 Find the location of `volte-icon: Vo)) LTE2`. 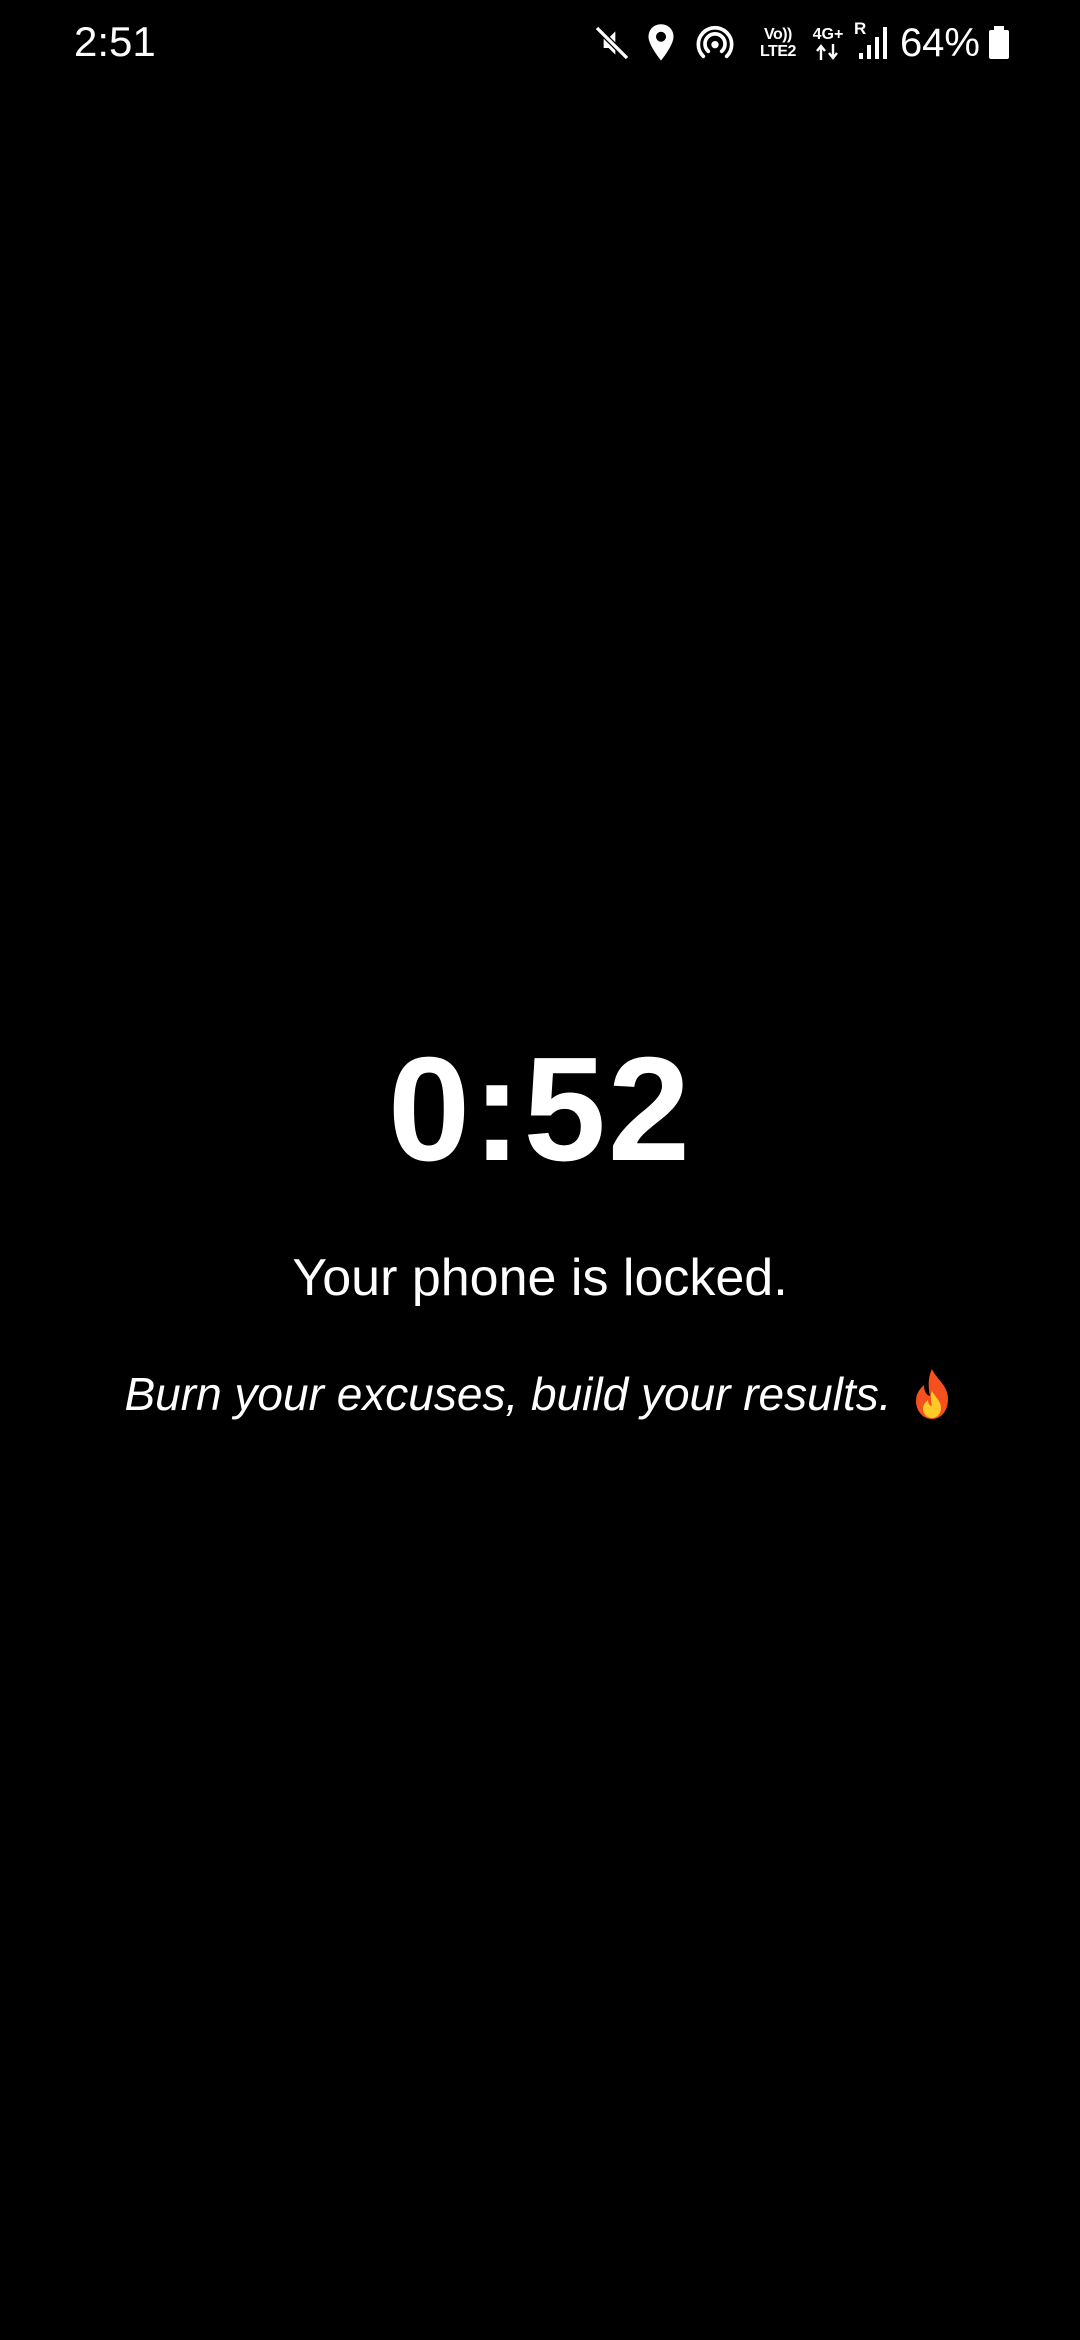

volte-icon: Vo)) LTE2 is located at coordinates (778, 43).